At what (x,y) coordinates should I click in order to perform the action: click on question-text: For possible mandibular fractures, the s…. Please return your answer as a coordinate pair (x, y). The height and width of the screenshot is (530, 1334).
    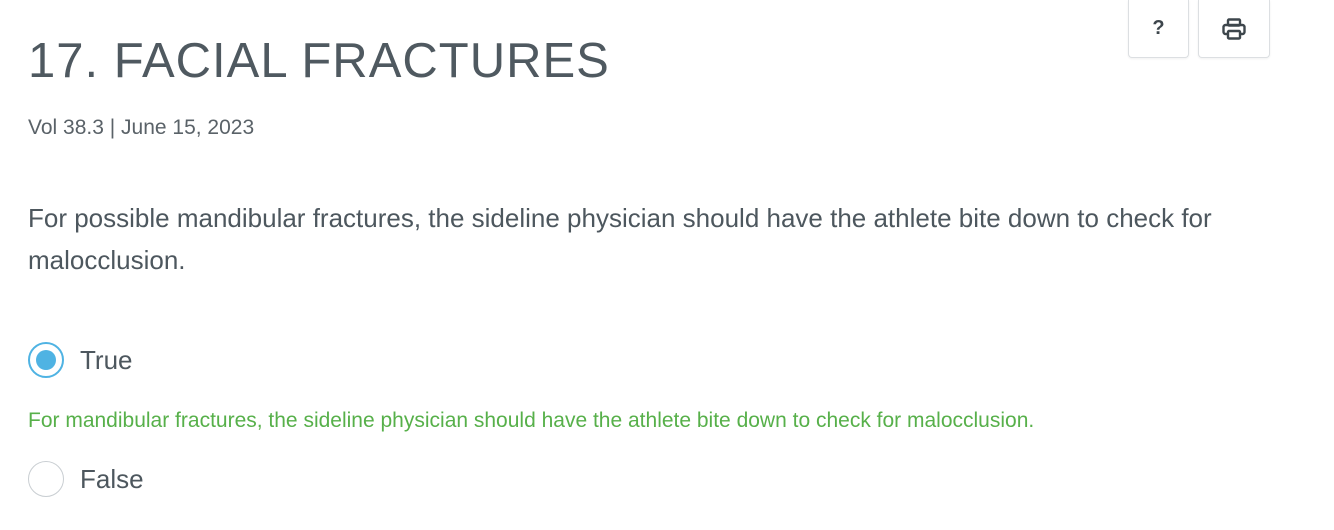
    Looking at the image, I should click on (620, 239).